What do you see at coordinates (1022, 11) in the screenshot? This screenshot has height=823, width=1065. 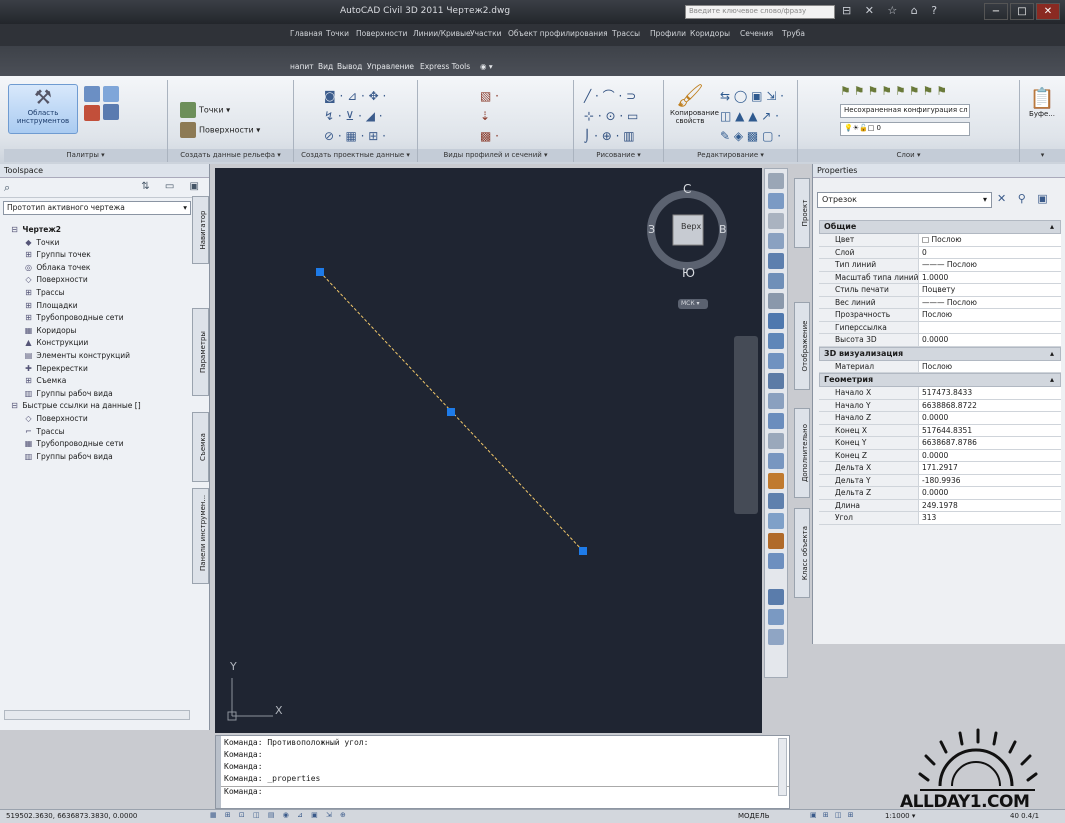 I see `maximize-button: □` at bounding box center [1022, 11].